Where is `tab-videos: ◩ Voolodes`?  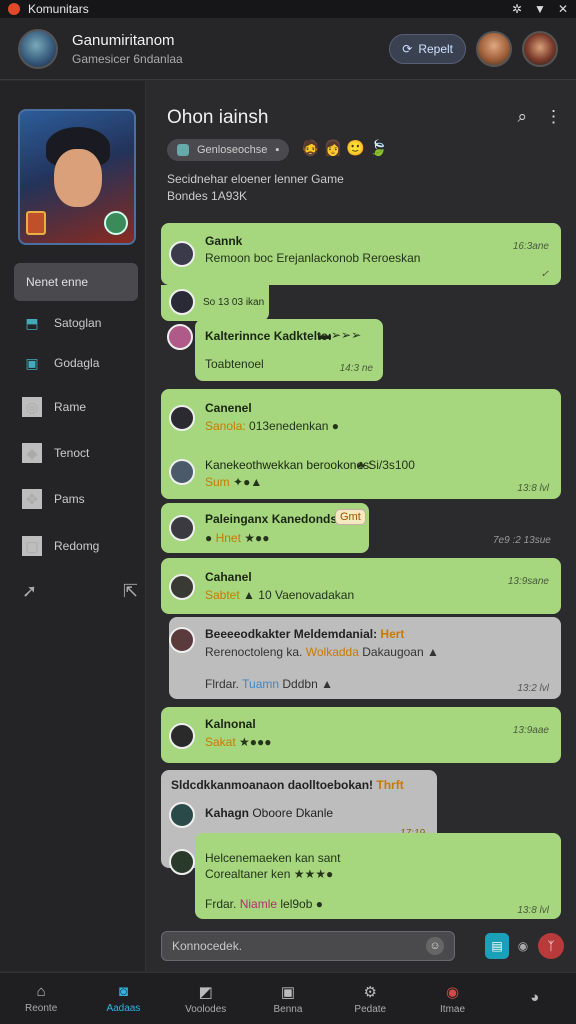 tab-videos: ◩ Voolodes is located at coordinates (206, 998).